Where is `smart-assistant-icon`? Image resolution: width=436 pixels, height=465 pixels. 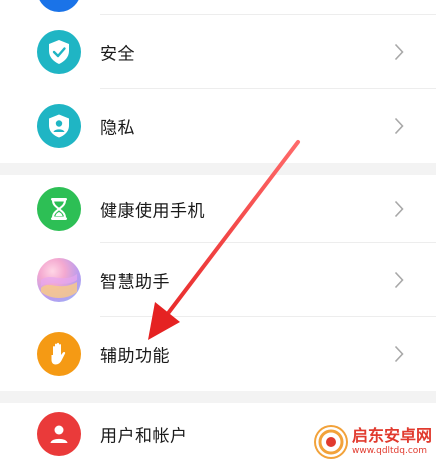 smart-assistant-icon is located at coordinates (59, 280).